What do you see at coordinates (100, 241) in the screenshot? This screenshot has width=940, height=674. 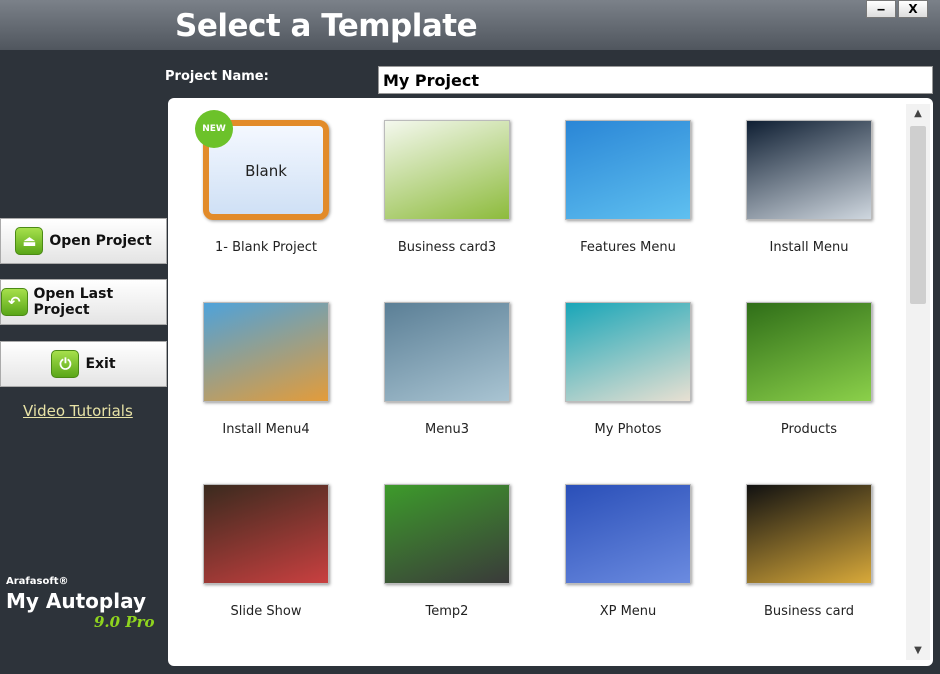 I see `open-project-label: Open Project` at bounding box center [100, 241].